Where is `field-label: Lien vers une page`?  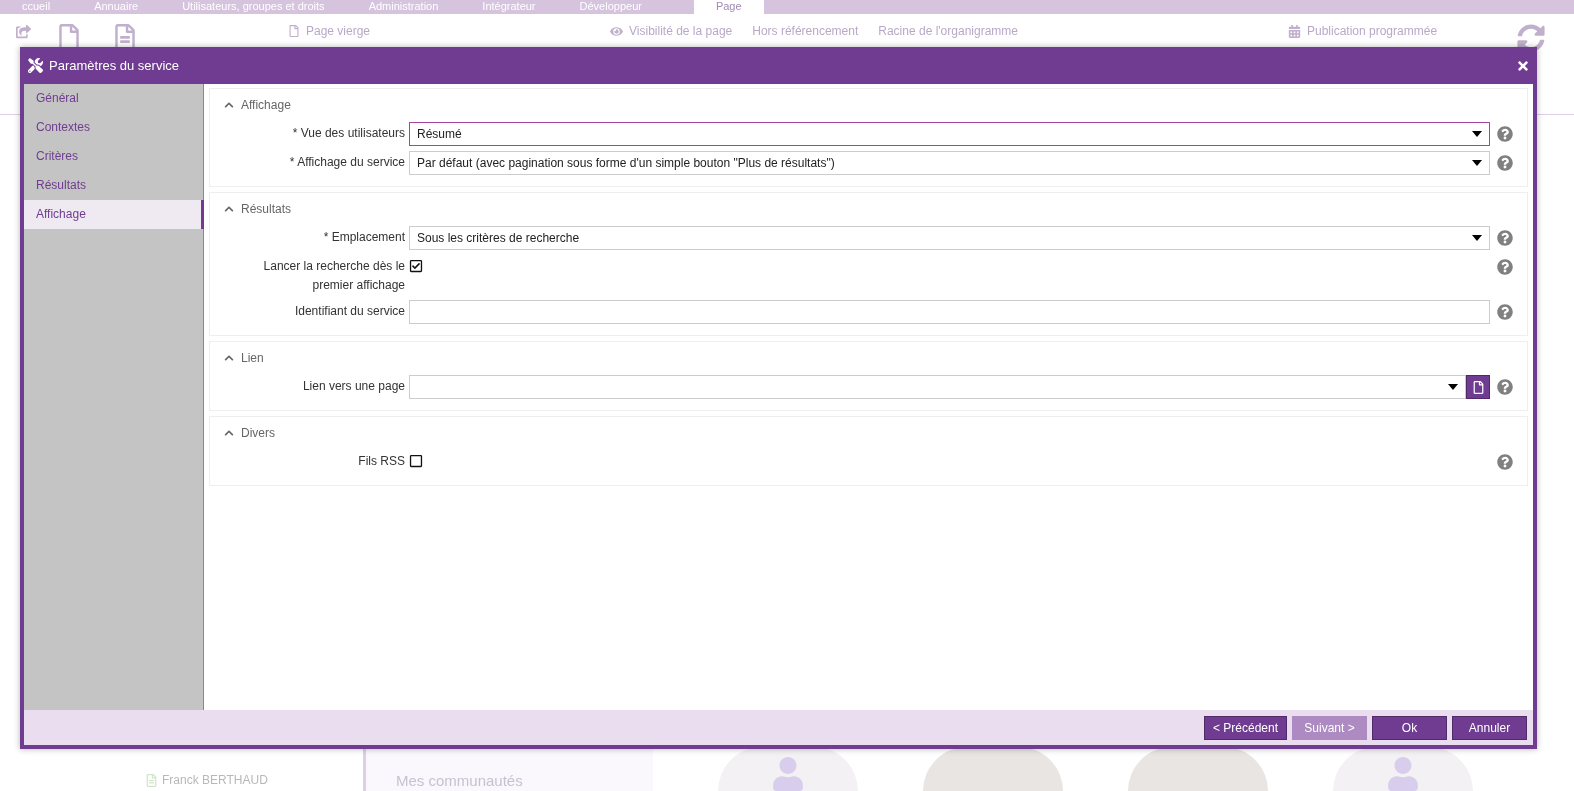
field-label: Lien vers une page is located at coordinates (353, 386).